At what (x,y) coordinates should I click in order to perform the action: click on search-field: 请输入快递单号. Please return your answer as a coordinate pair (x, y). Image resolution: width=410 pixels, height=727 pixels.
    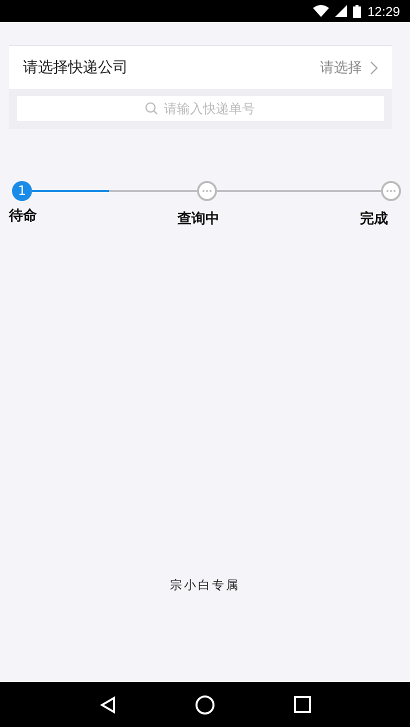
    Looking at the image, I should click on (200, 108).